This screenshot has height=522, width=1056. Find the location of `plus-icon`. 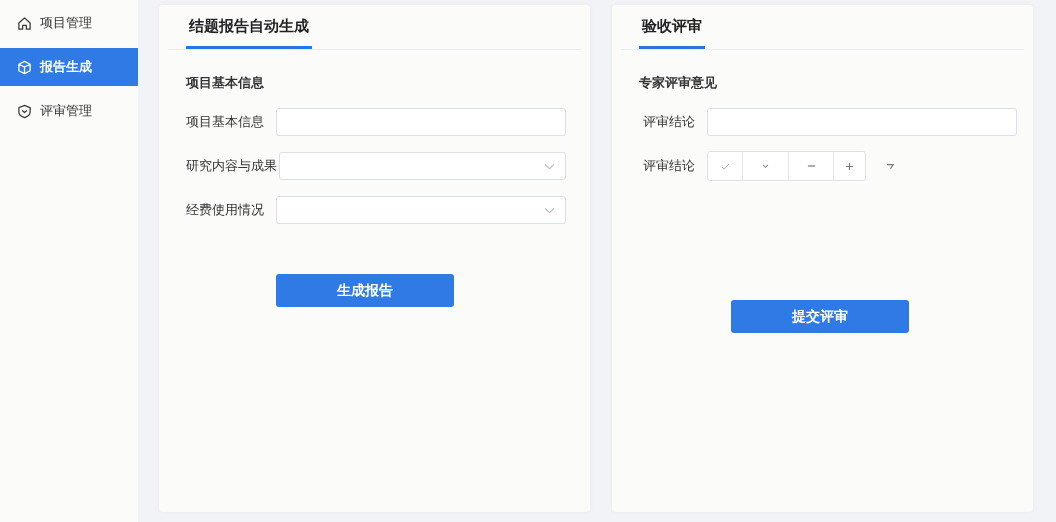

plus-icon is located at coordinates (849, 166).